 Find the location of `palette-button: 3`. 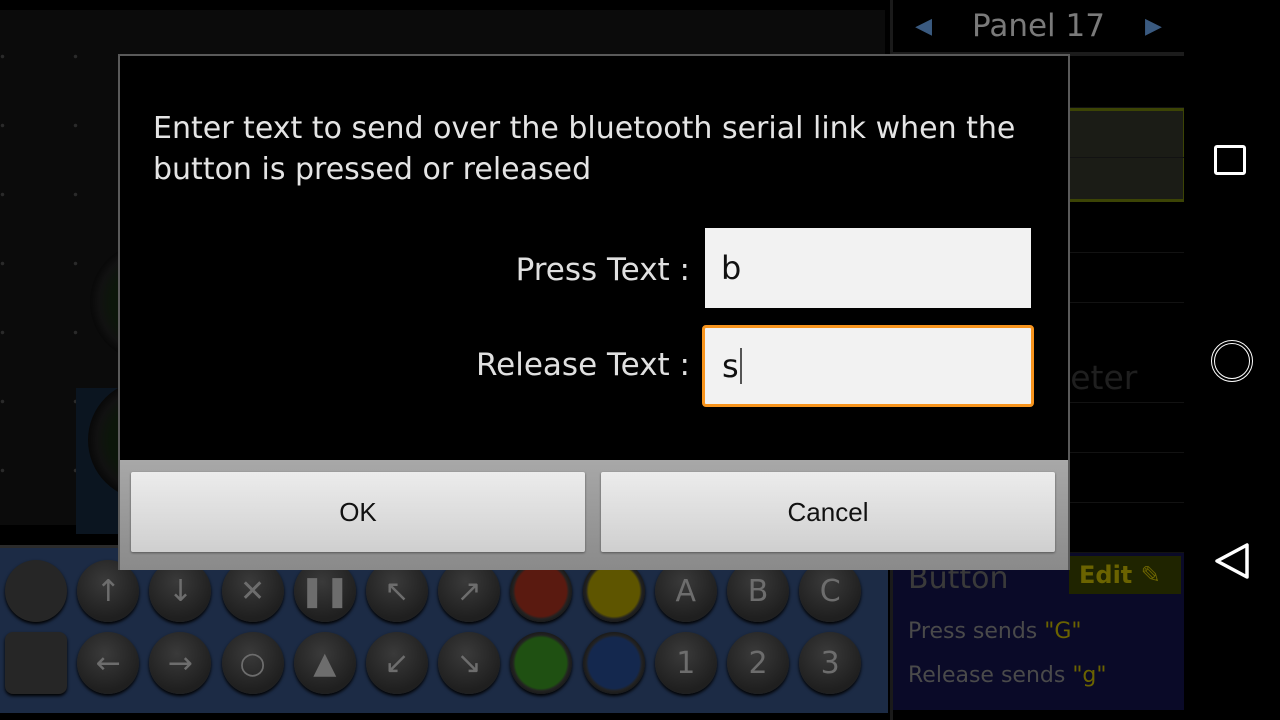

palette-button: 3 is located at coordinates (830, 663).